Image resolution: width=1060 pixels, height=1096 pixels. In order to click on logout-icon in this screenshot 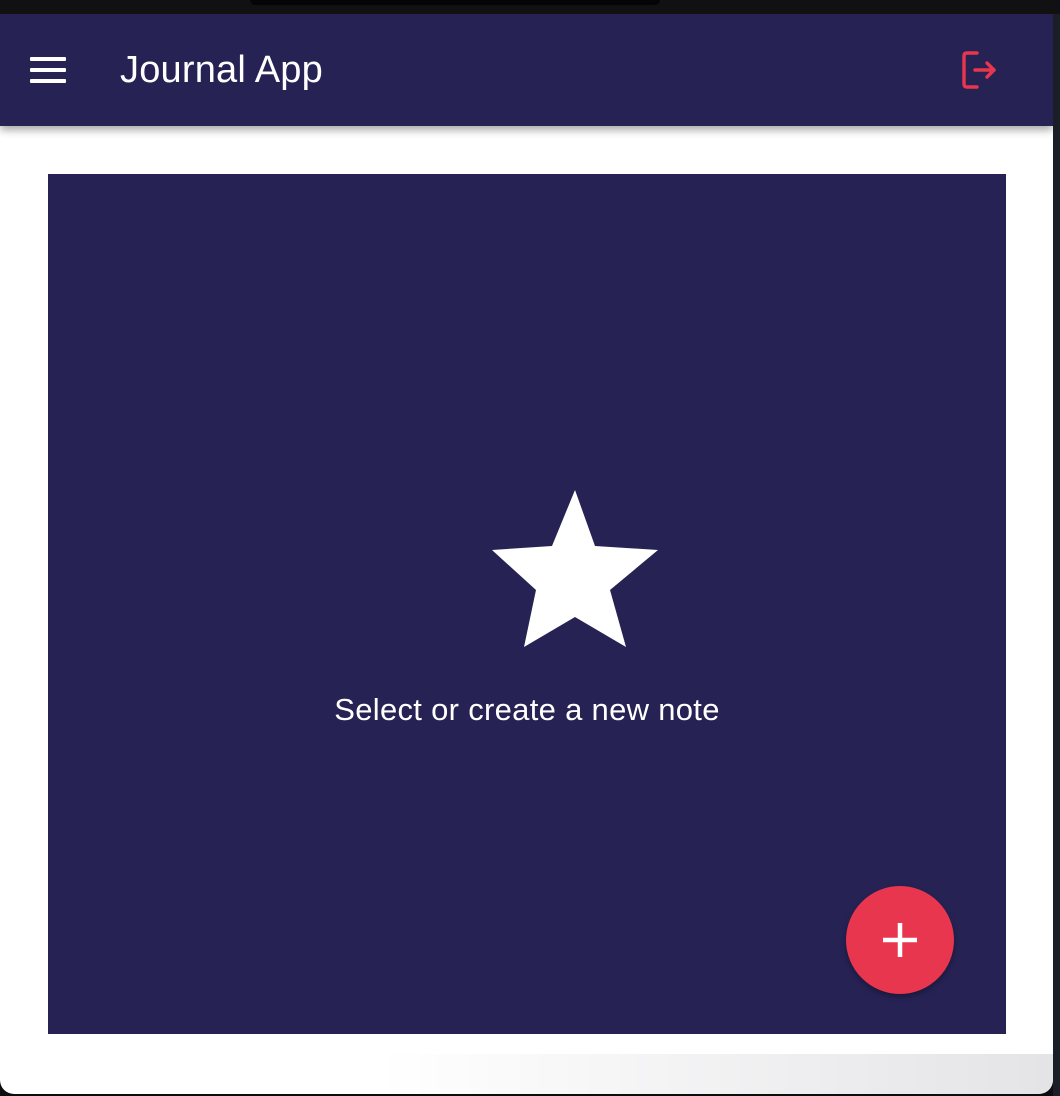, I will do `click(979, 70)`.